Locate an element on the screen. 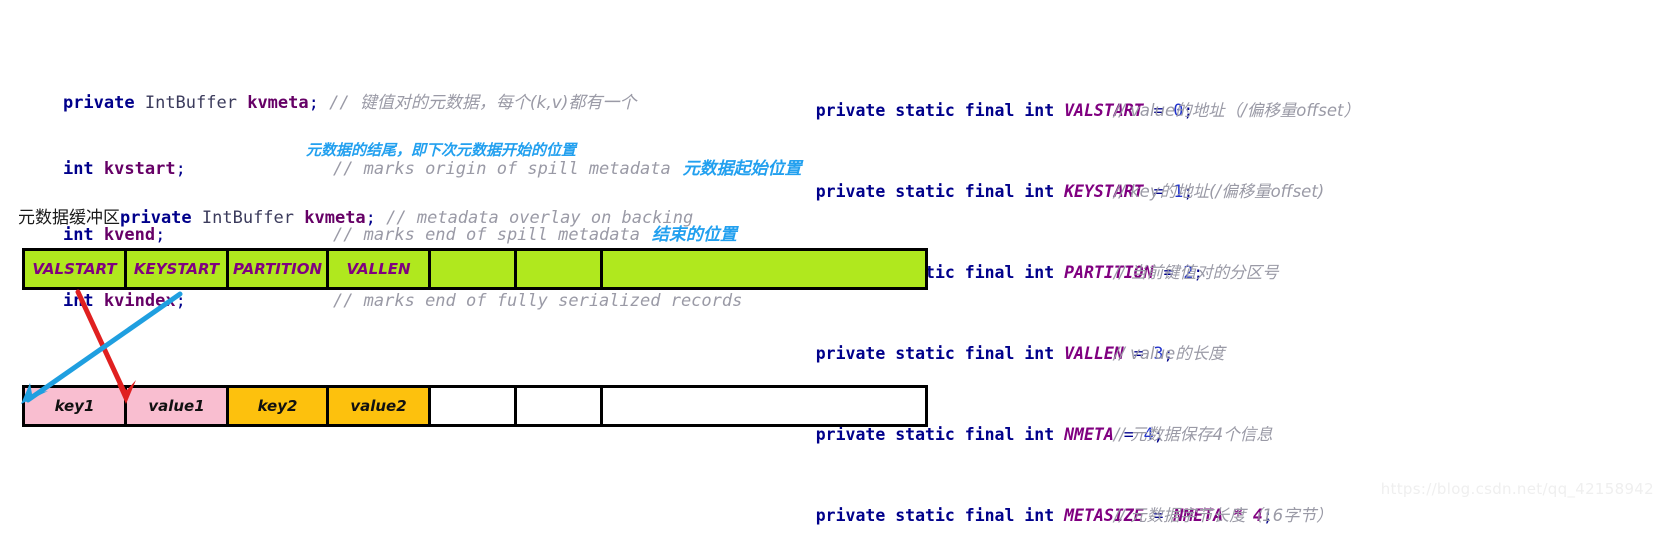 The image size is (1662, 556). identifier-token: kvend is located at coordinates (129, 235).